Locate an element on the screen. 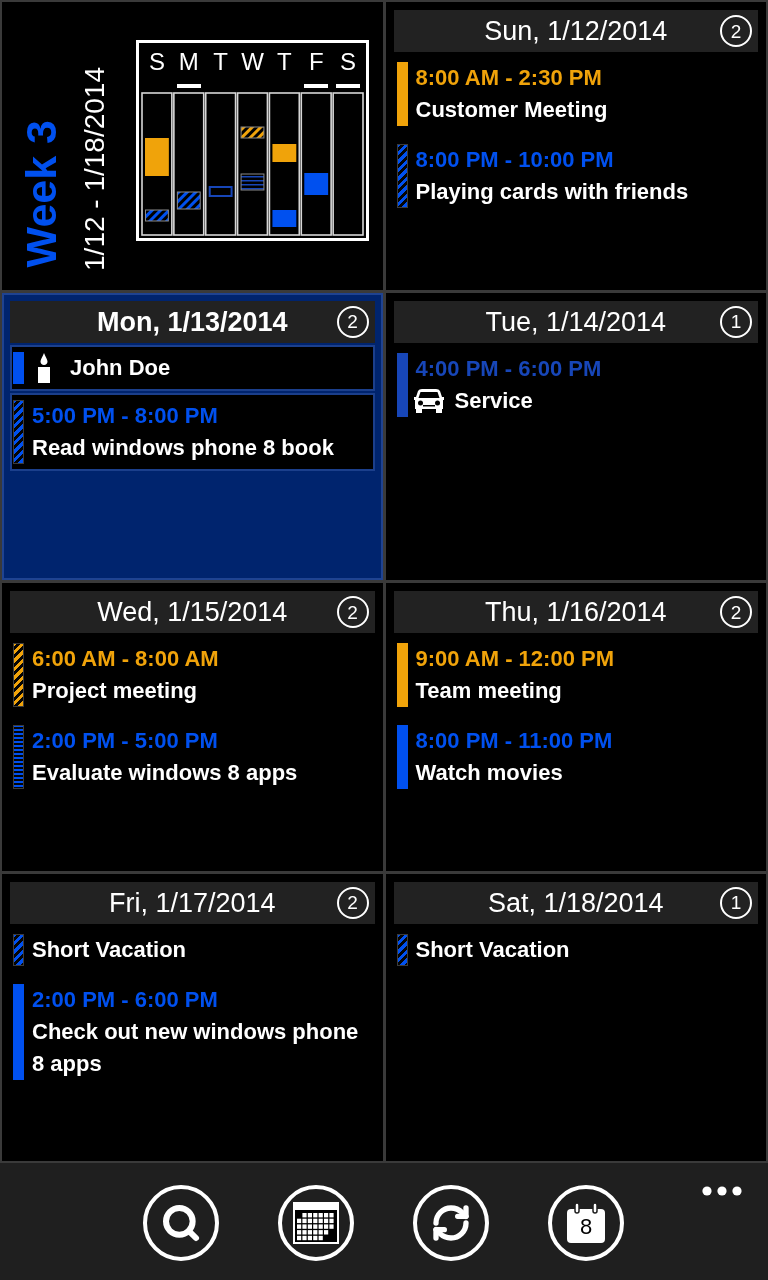  event-card: John Doe is located at coordinates (192, 367).